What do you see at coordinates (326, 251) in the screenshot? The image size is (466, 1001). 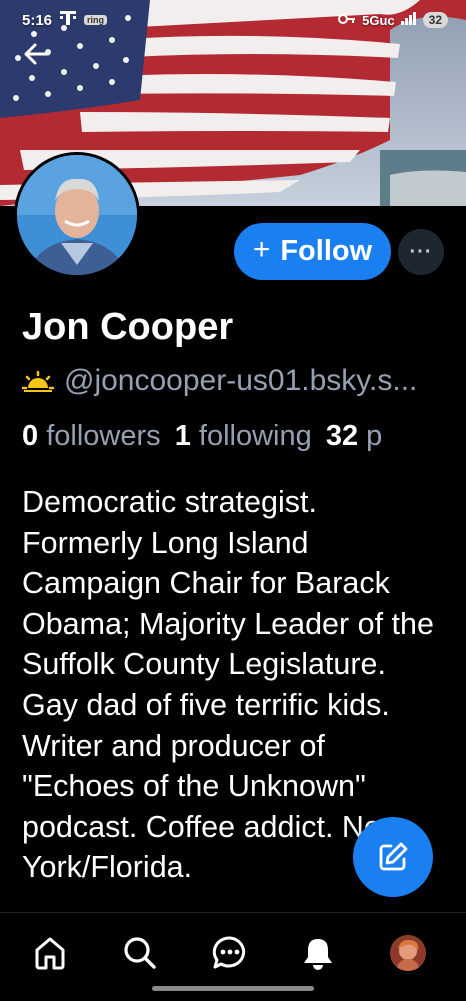 I see `follow-label: Follow` at bounding box center [326, 251].